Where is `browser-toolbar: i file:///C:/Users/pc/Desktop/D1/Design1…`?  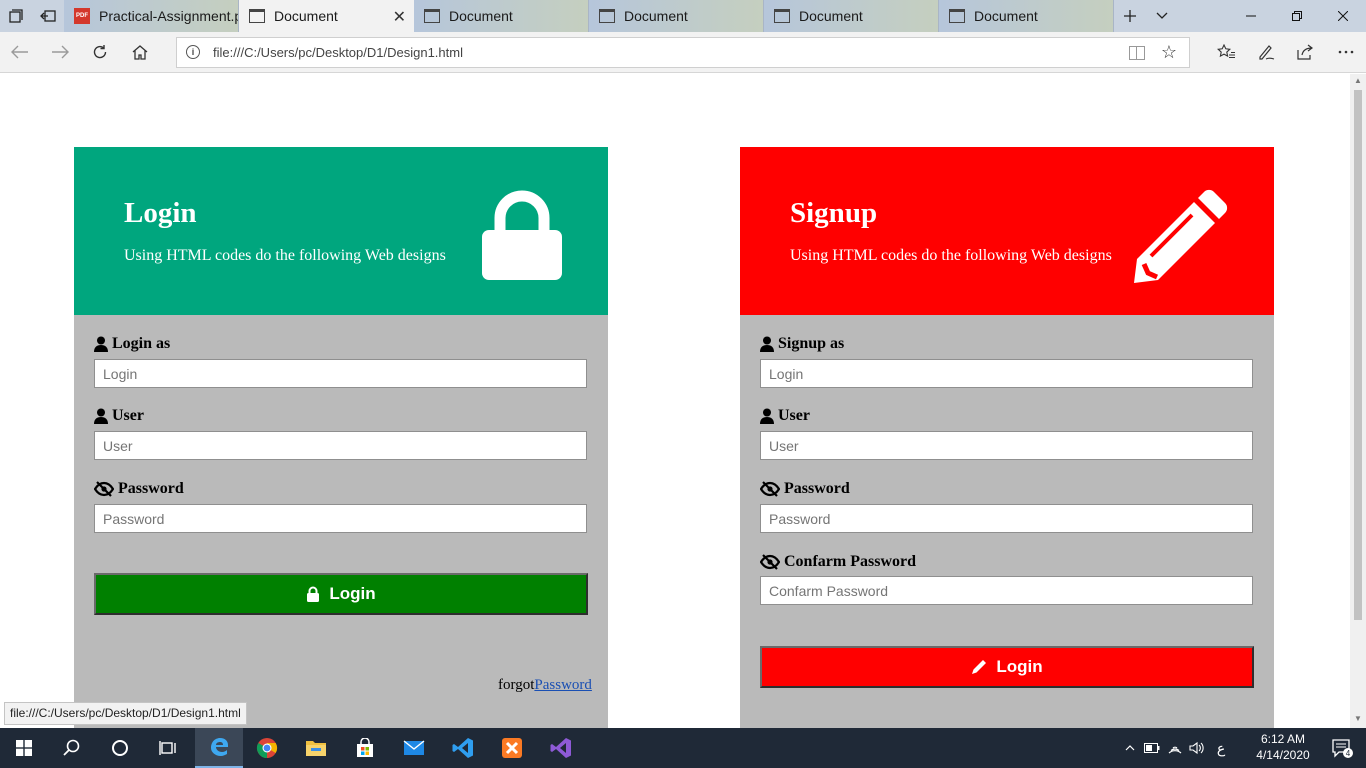
browser-toolbar: i file:///C:/Users/pc/Desktop/D1/Design1… is located at coordinates (683, 52).